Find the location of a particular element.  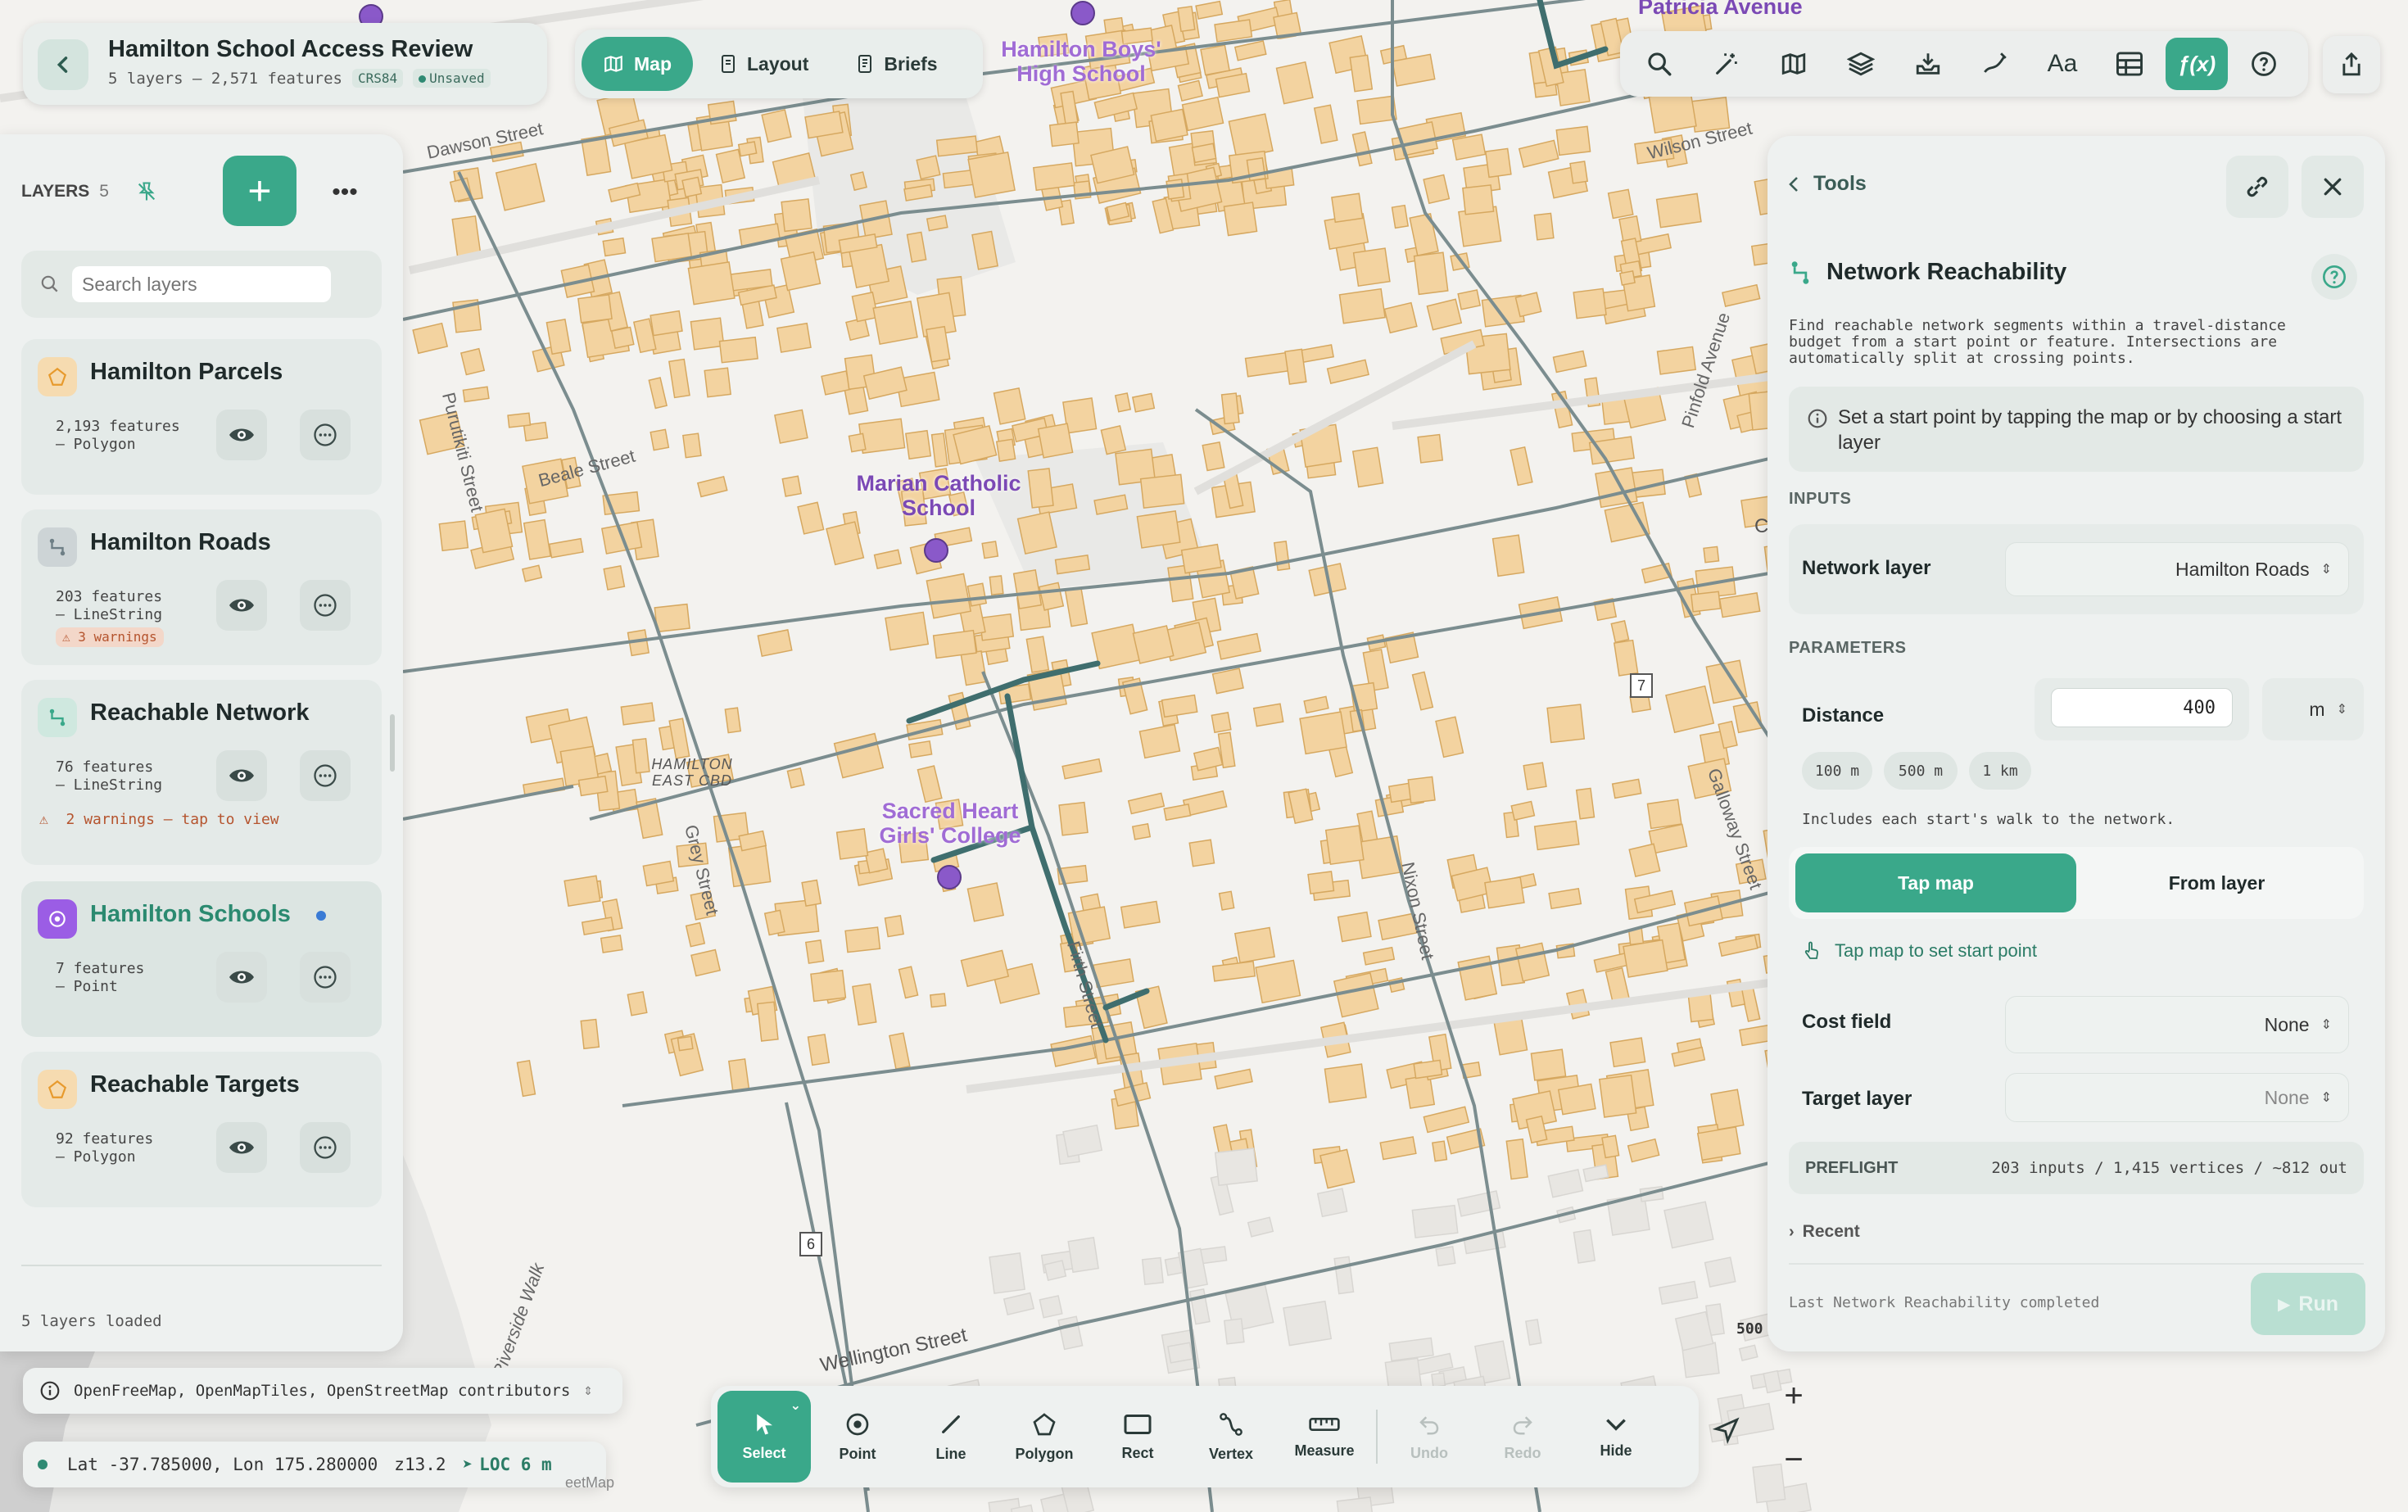

target-layer-select: None ⇕ is located at coordinates (2177, 1097).